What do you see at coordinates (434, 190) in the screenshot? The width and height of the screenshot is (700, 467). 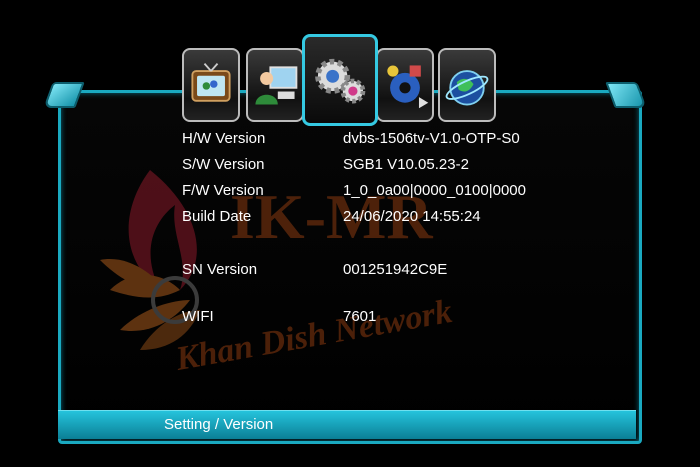 I see `fw-version-value: 1_0_0a00|0000_0100|0000` at bounding box center [434, 190].